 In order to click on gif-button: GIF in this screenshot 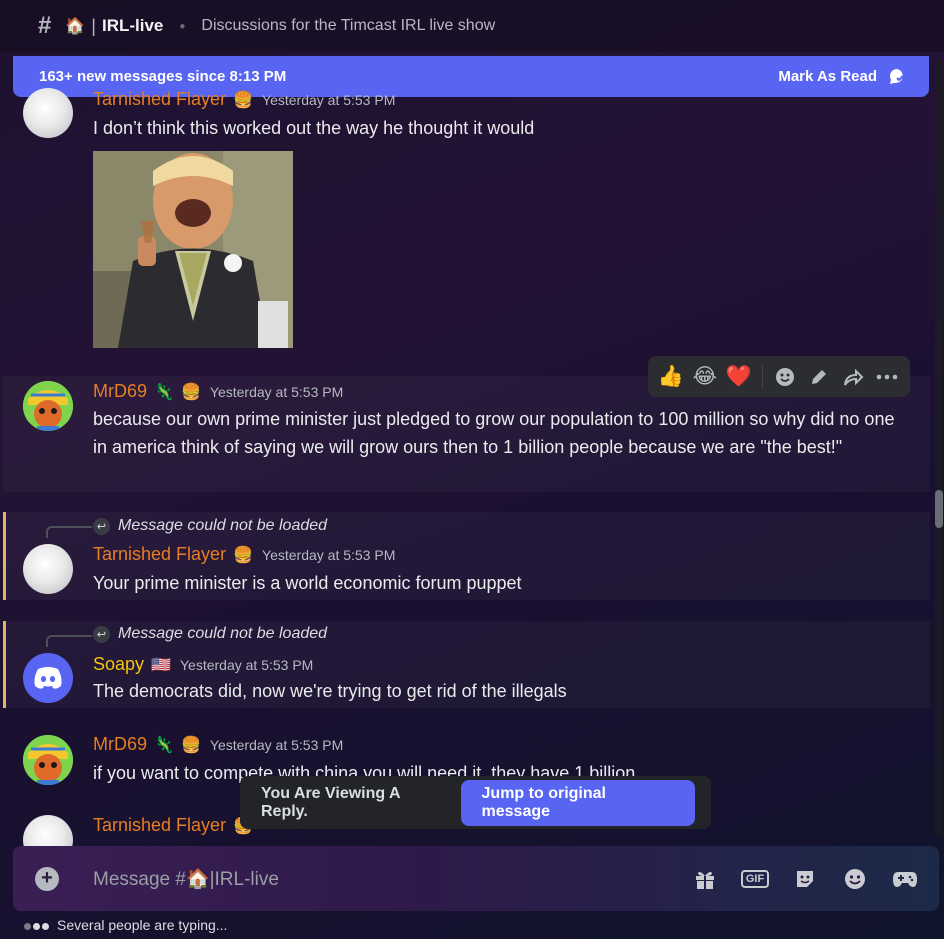, I will do `click(755, 879)`.